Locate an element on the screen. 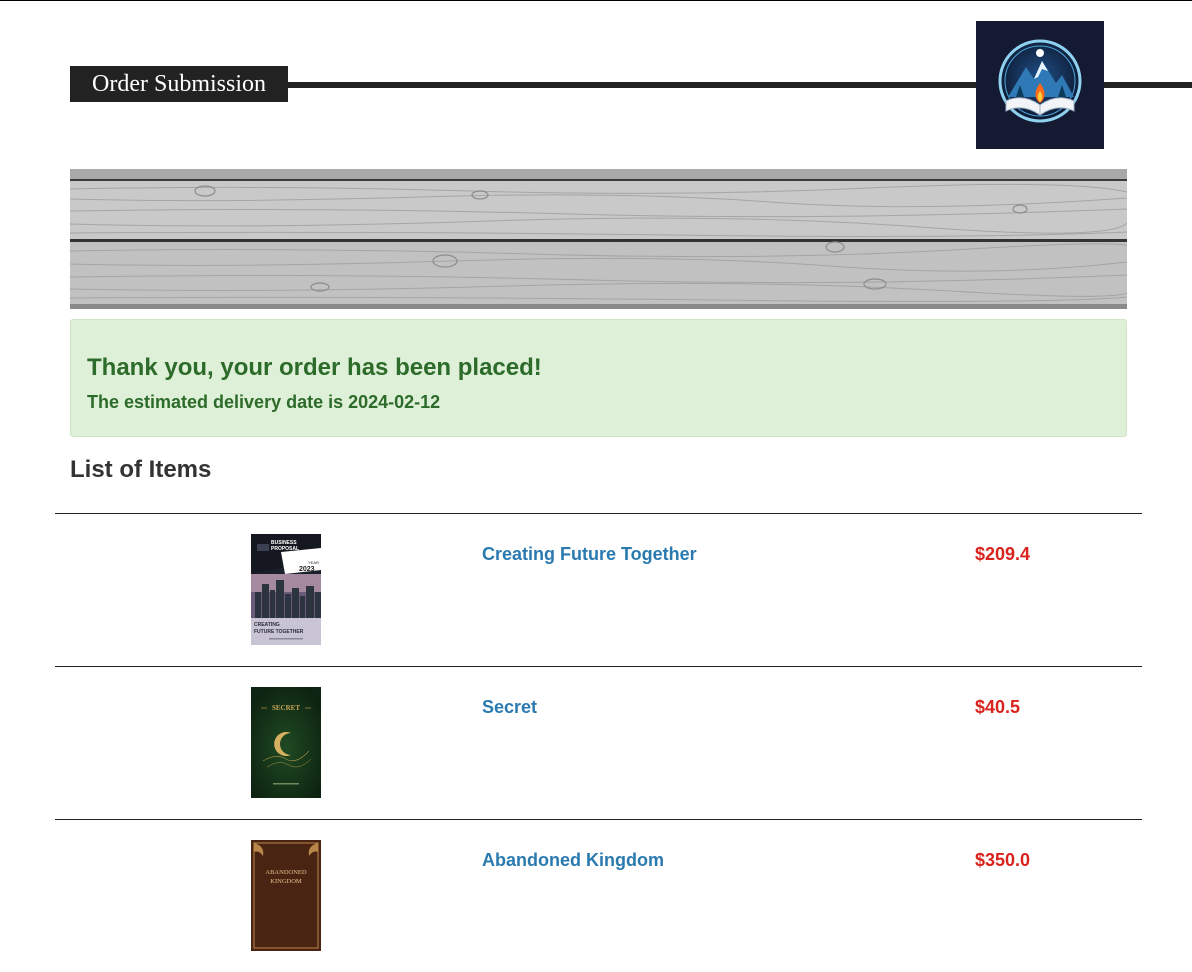 The height and width of the screenshot is (972, 1192). store-logo-icon is located at coordinates (1040, 85).